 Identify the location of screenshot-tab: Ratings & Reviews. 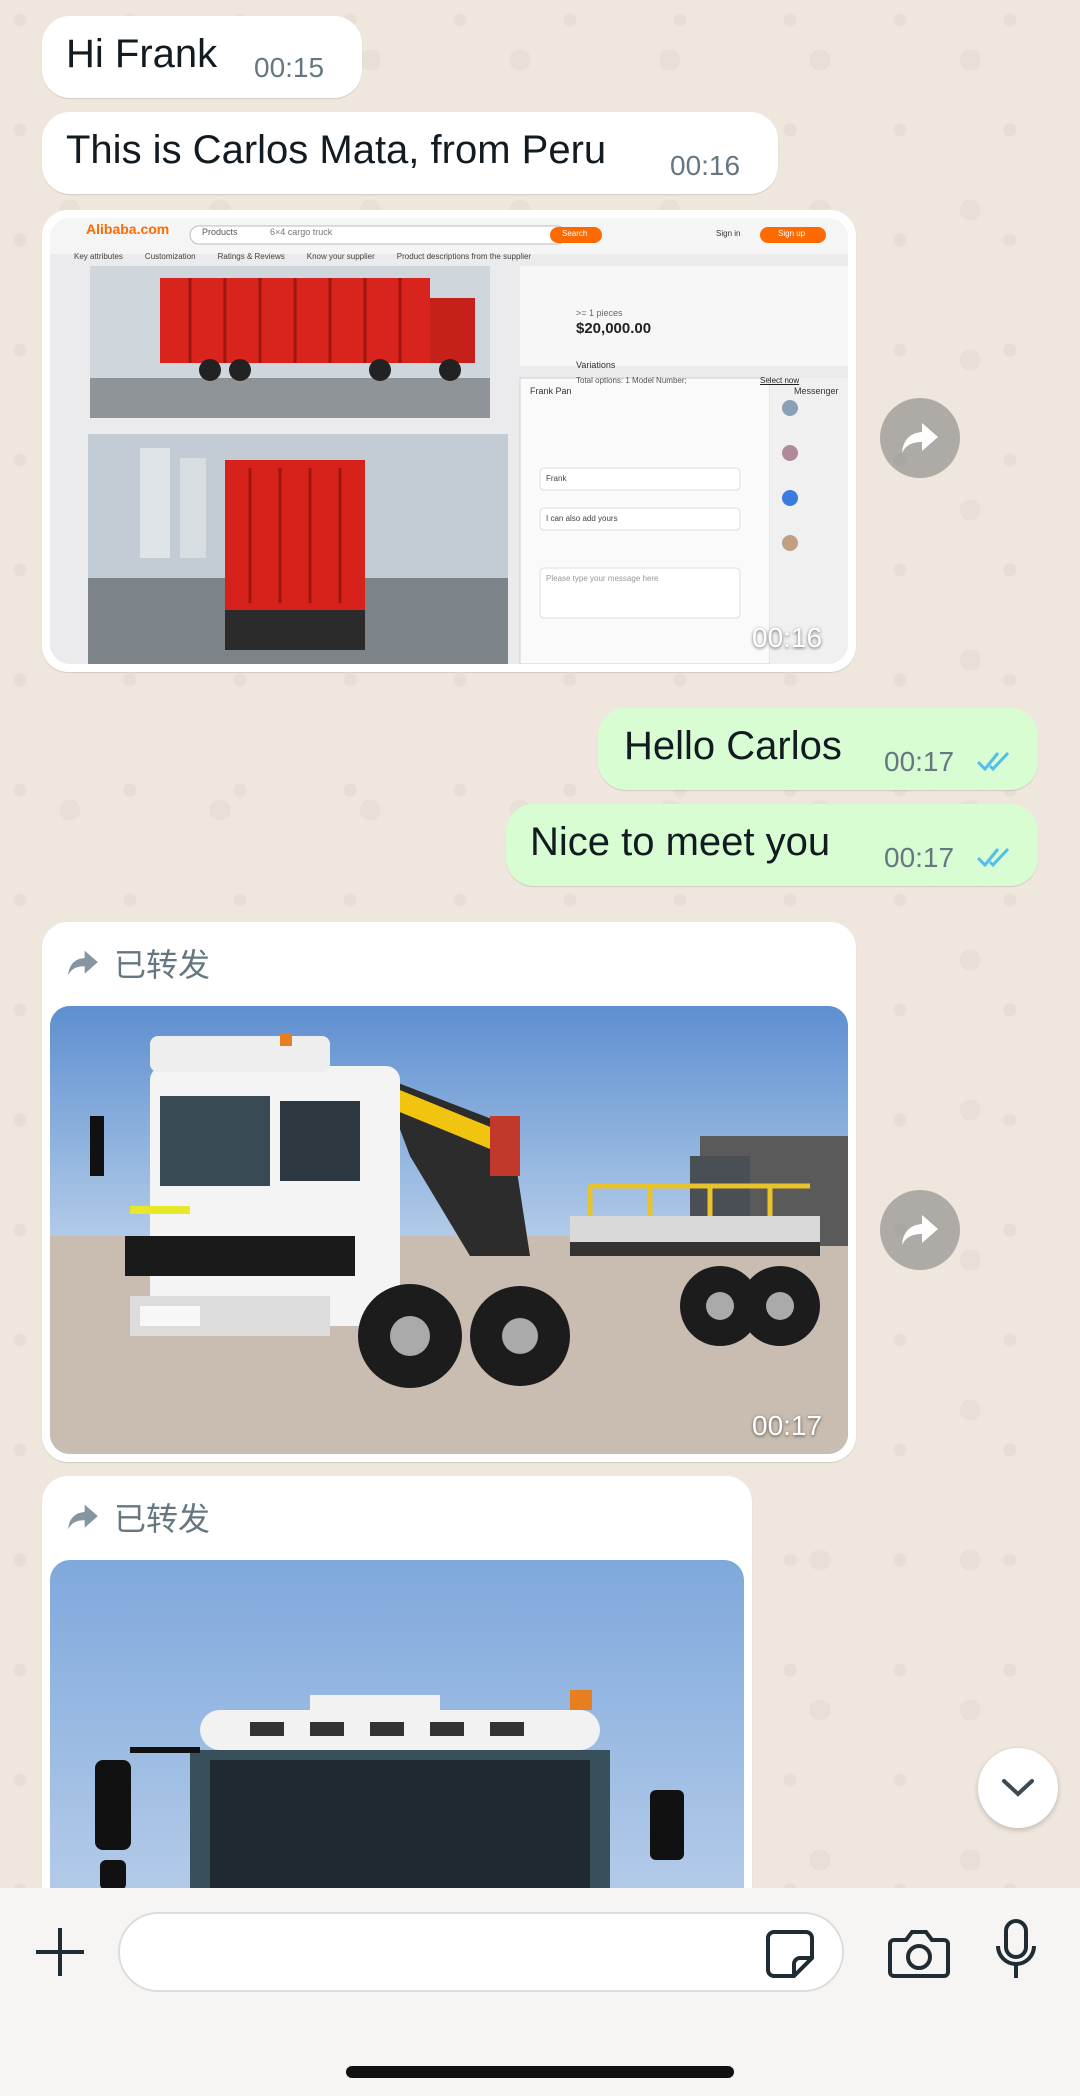
(251, 256).